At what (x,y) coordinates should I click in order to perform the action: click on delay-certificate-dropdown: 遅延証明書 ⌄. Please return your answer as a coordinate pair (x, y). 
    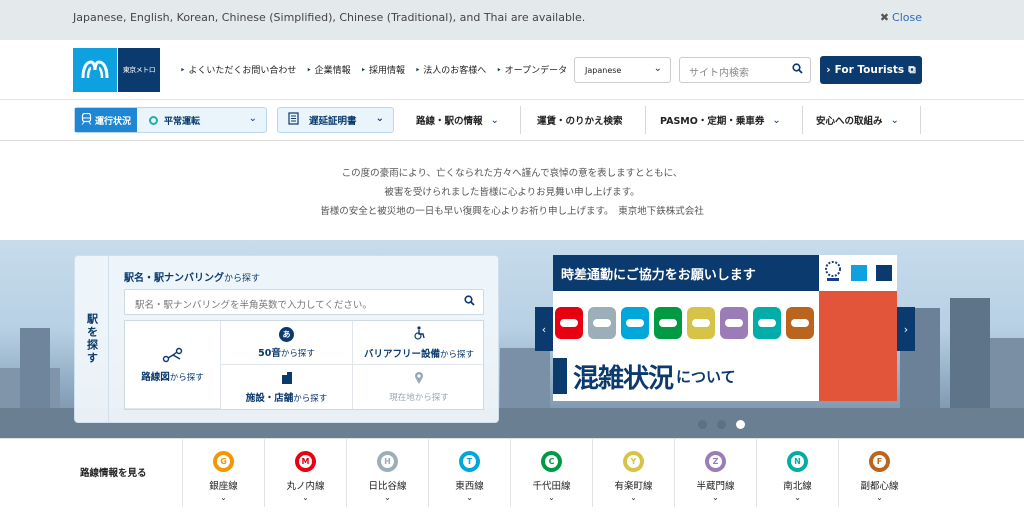
    Looking at the image, I should click on (335, 120).